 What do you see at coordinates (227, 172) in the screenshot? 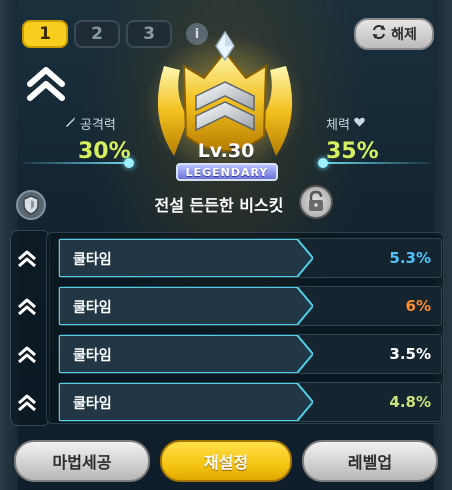
I see `rarity-badge: LEGENDARY` at bounding box center [227, 172].